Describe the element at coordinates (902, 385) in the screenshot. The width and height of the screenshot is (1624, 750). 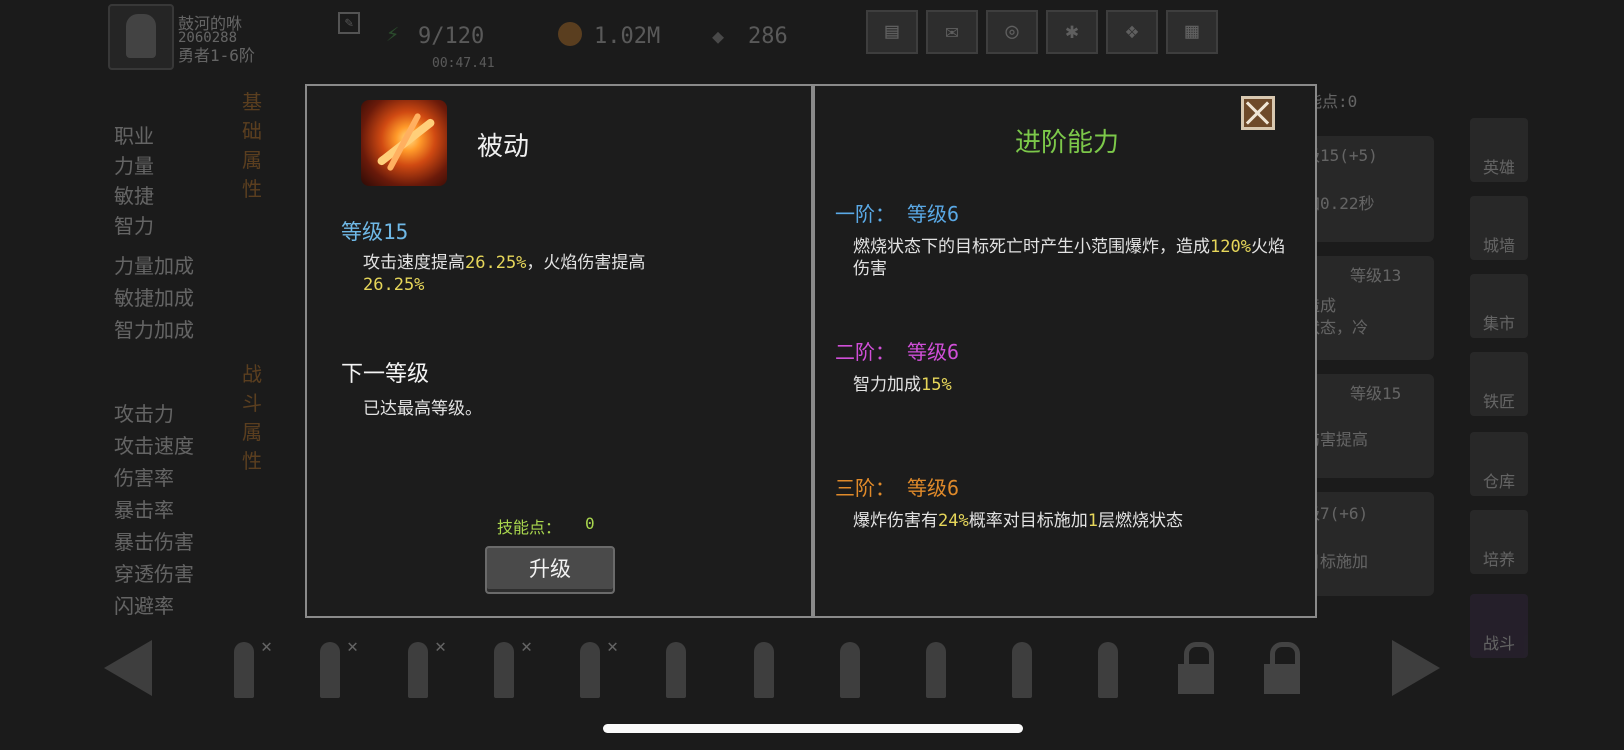
I see `tier-2-description: 智力加成15%` at that location.